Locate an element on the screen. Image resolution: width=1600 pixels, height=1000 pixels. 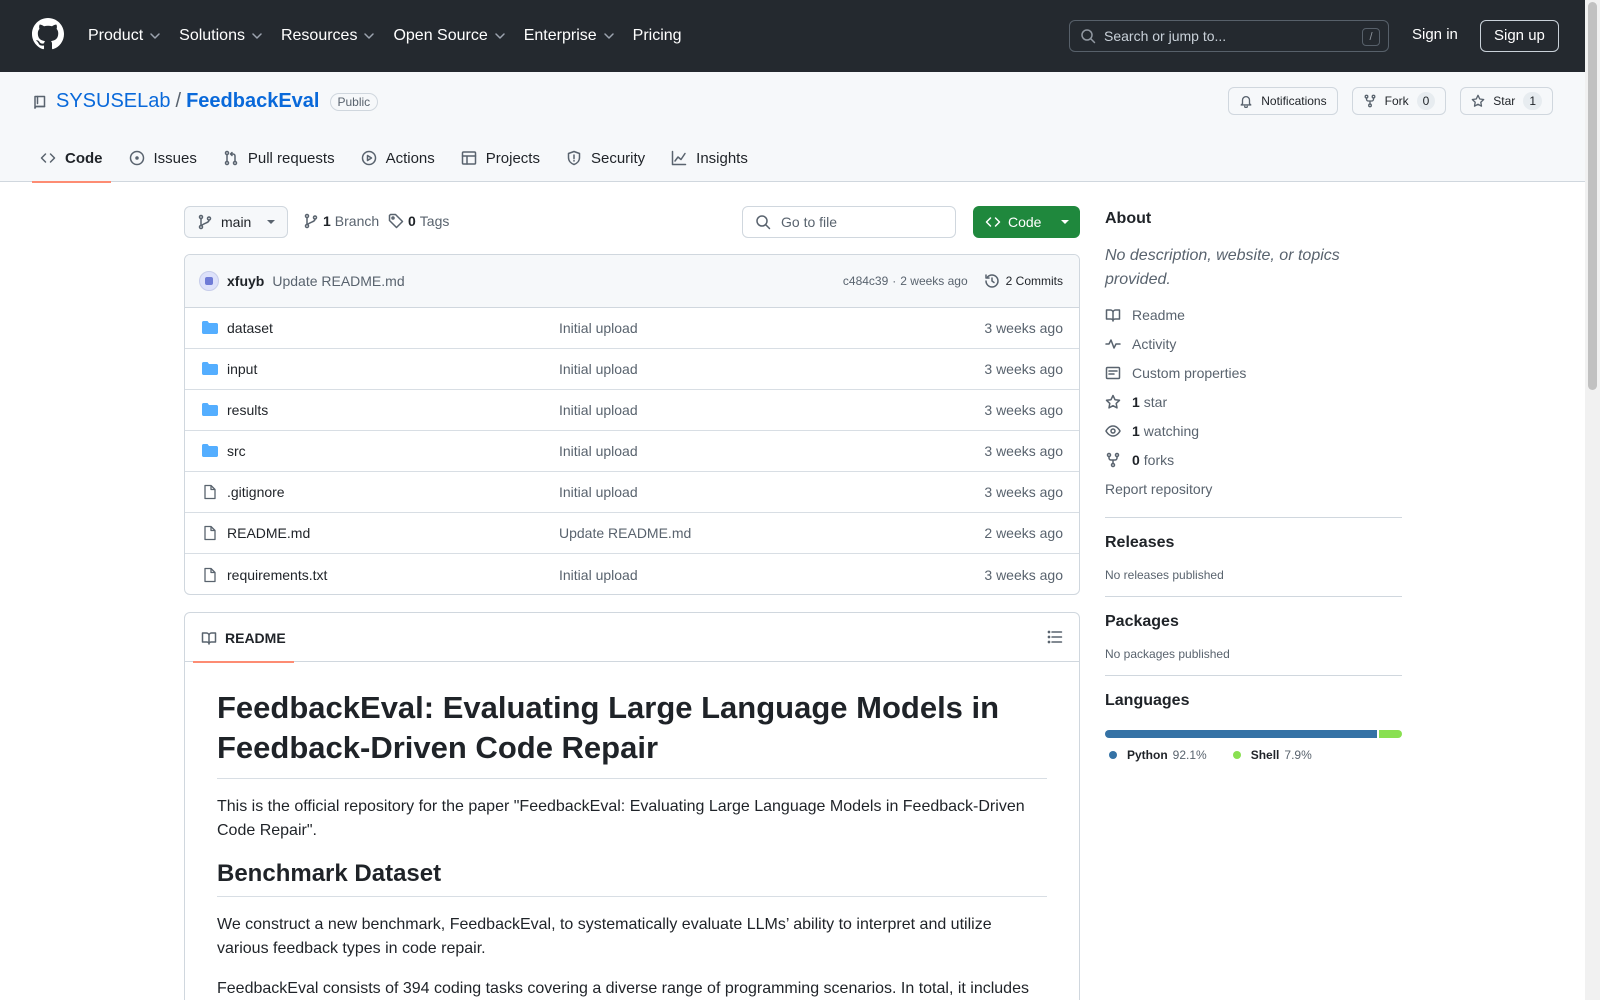
nav-label: Product is located at coordinates (116, 35).